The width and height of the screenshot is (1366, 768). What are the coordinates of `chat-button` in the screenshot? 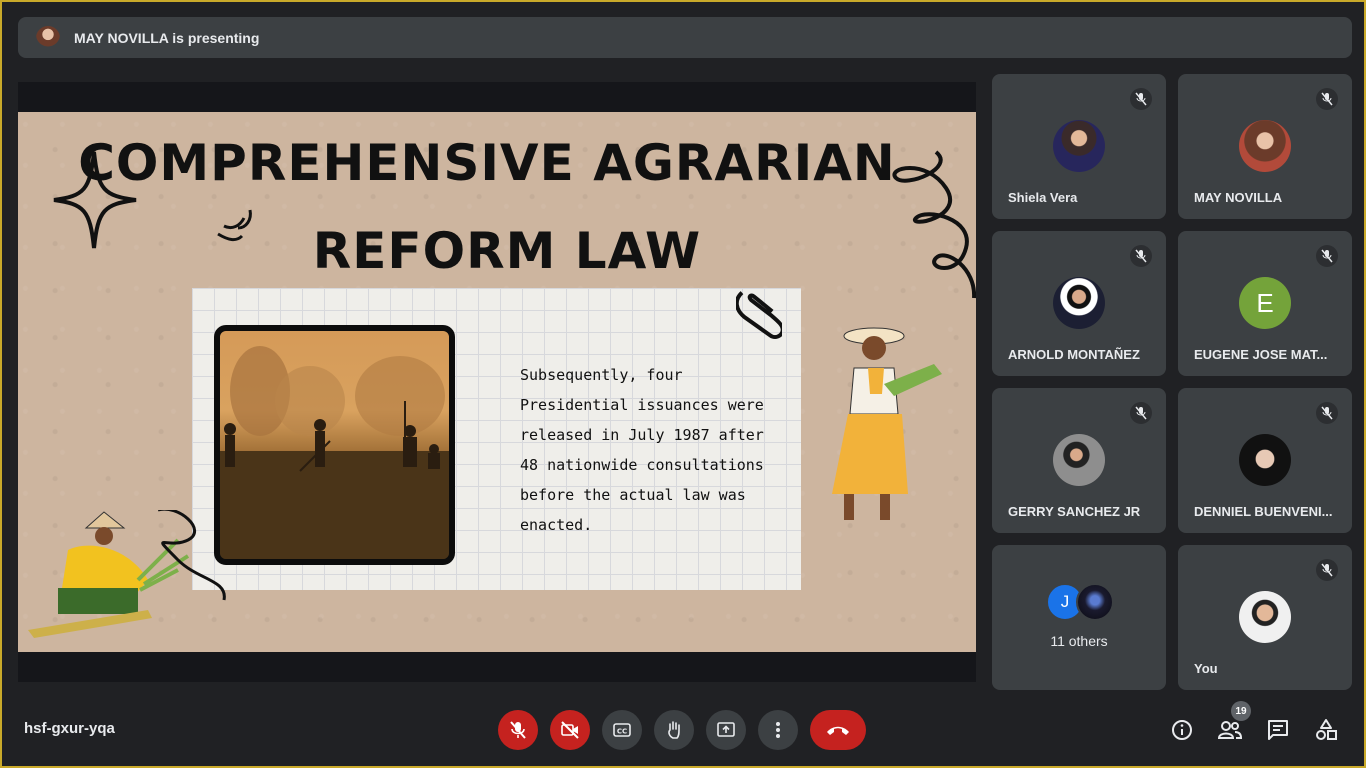 It's located at (1278, 730).